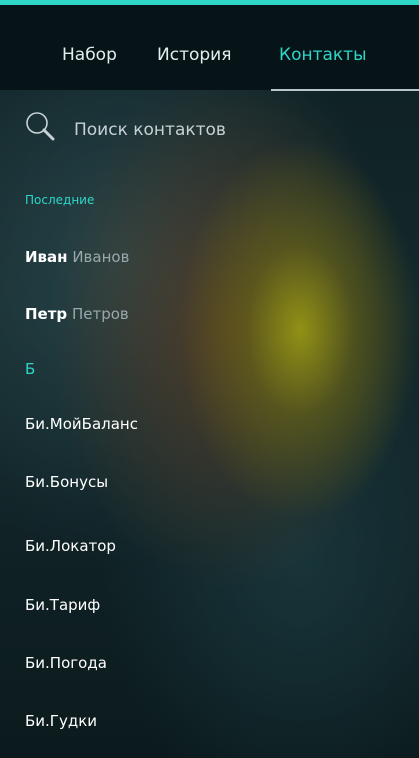  Describe the element at coordinates (345, 90) in the screenshot. I see `active-tab-indicator` at that location.